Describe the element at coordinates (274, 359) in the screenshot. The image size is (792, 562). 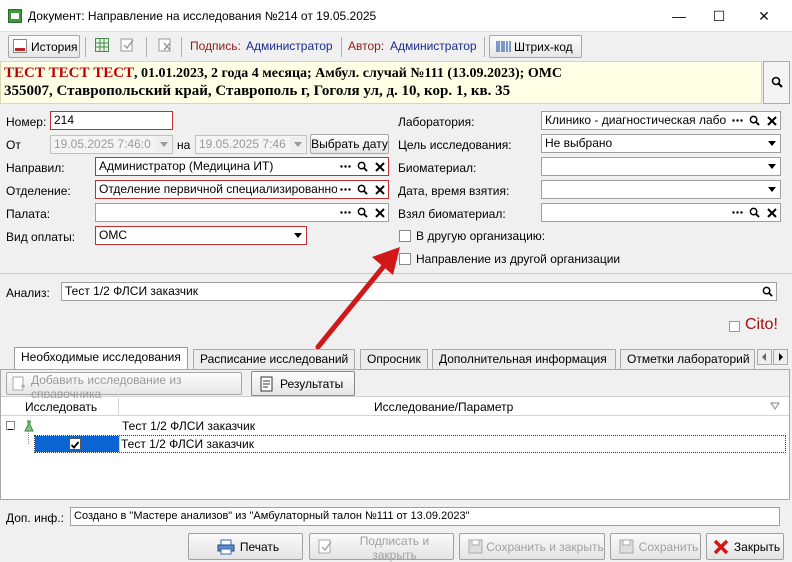
I see `tab-schedule: Расписание исследований` at that location.